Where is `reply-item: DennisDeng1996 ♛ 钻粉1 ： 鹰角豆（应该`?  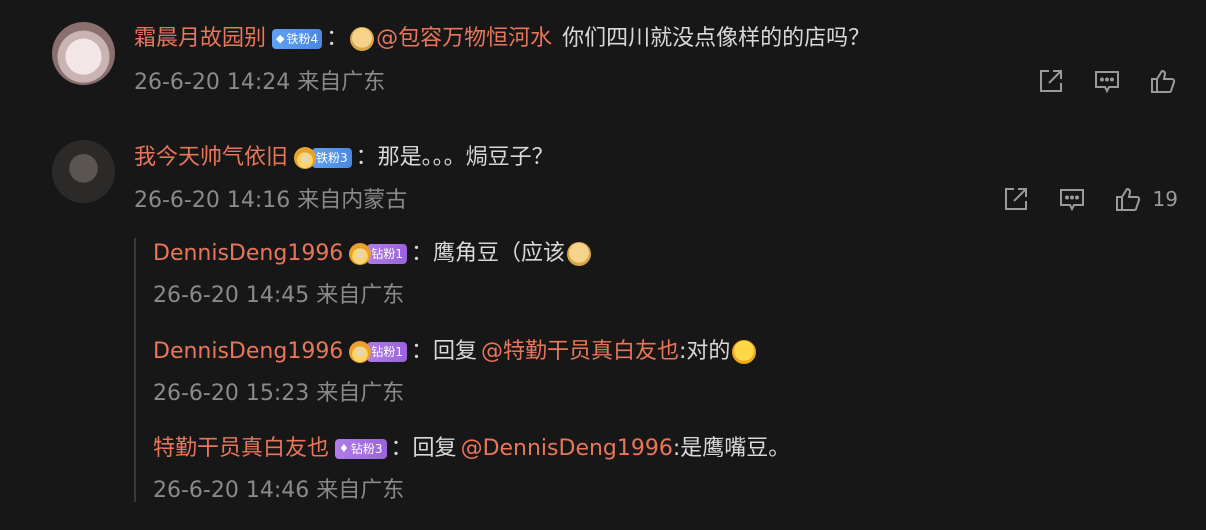
reply-item: DennisDeng1996 ♛ 钻粉1 ： 鹰角豆（应该 is located at coordinates (373, 254).